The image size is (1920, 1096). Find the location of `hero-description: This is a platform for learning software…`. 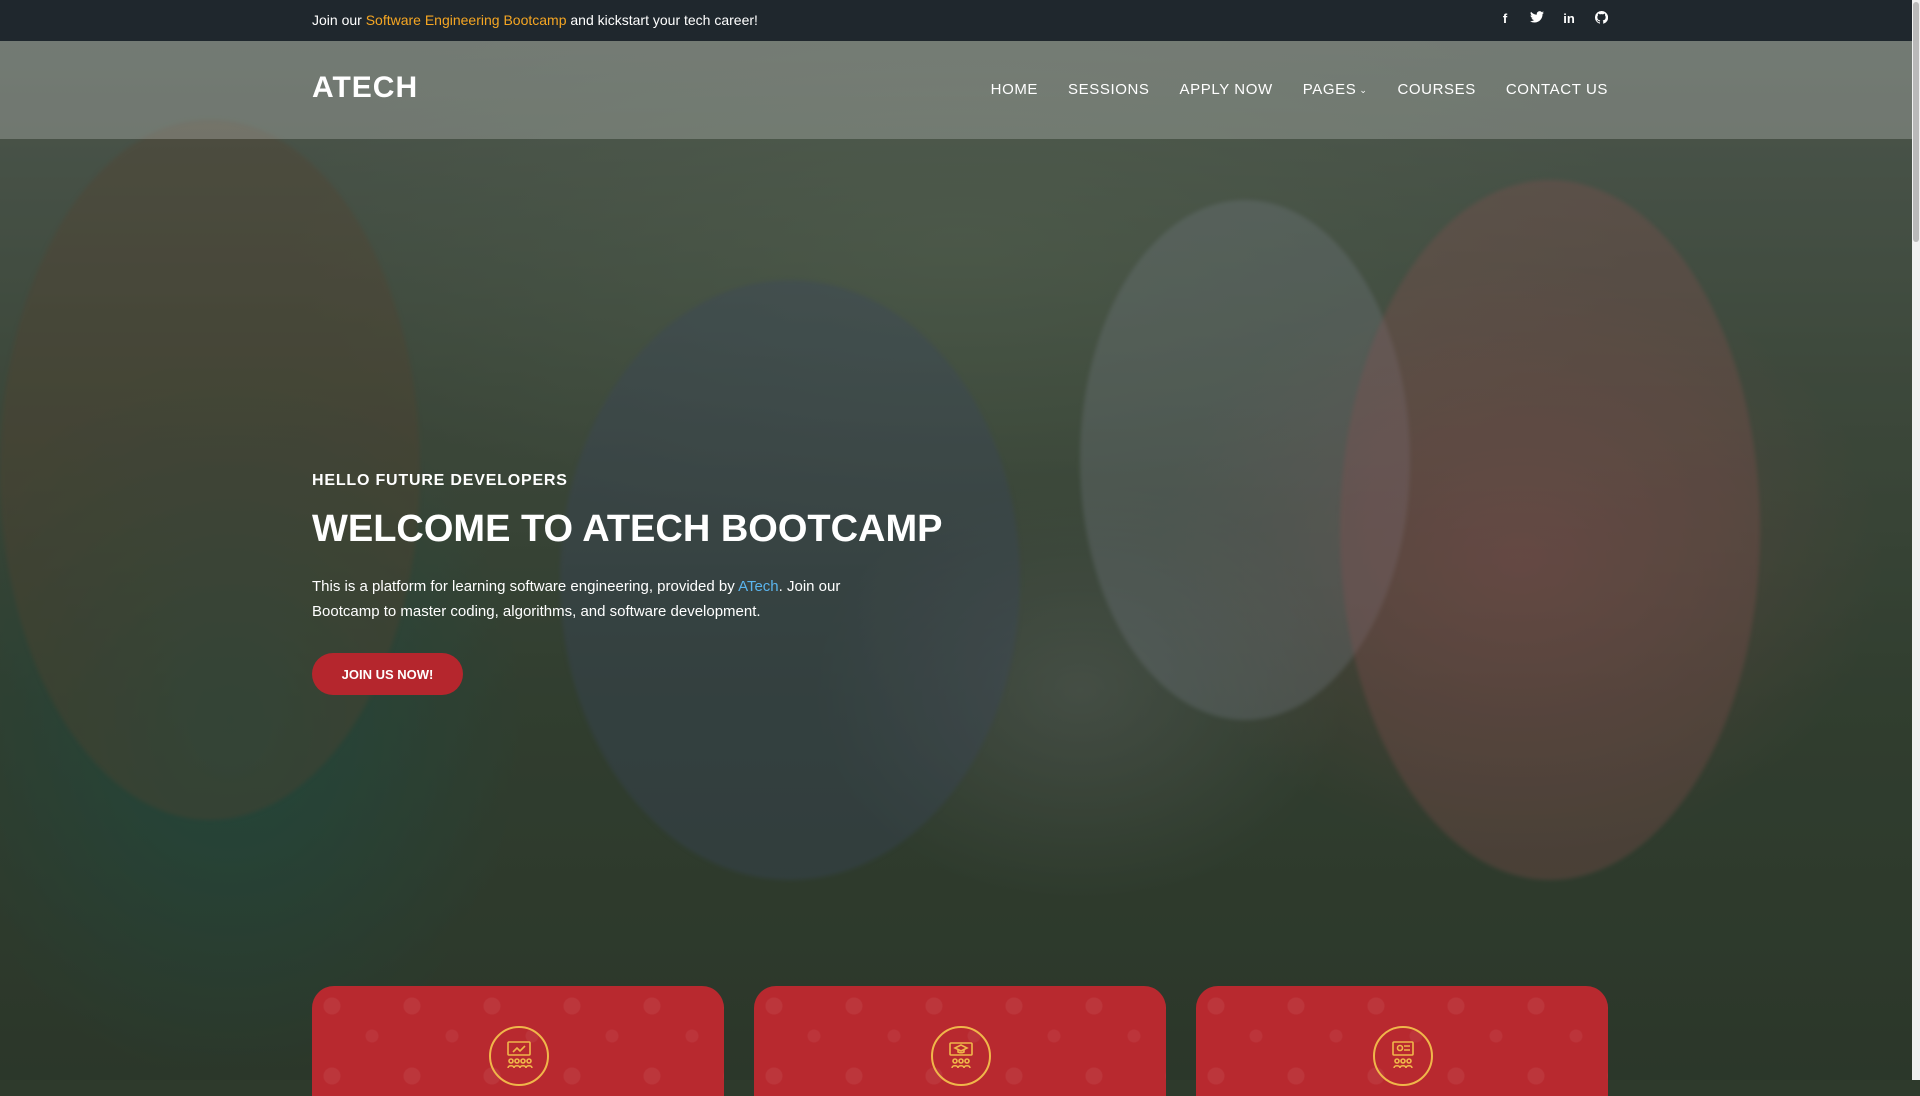

hero-description: This is a platform for learning software… is located at coordinates (602, 599).